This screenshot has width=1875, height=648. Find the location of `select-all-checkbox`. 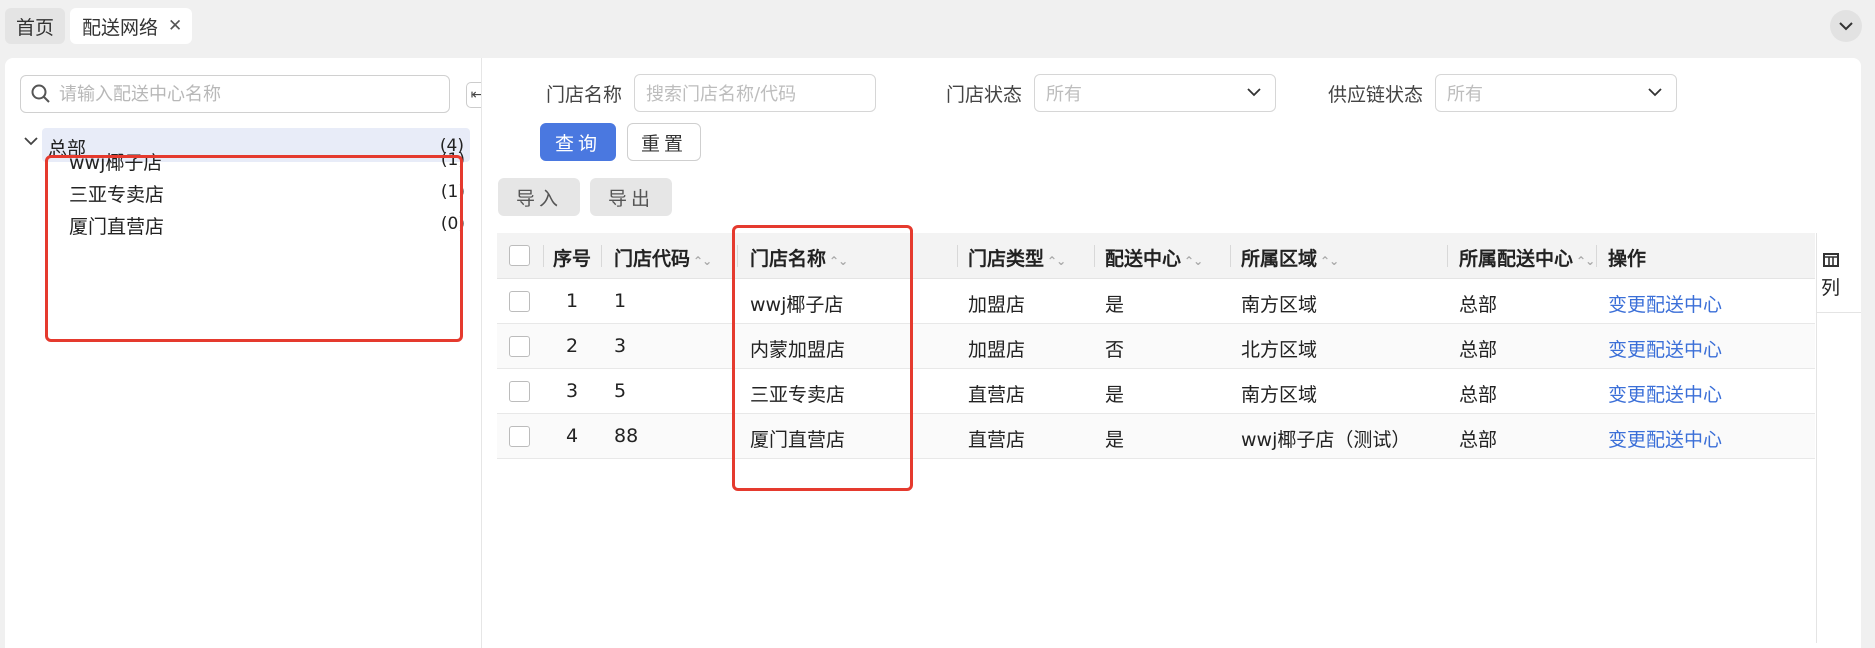

select-all-checkbox is located at coordinates (519, 255).